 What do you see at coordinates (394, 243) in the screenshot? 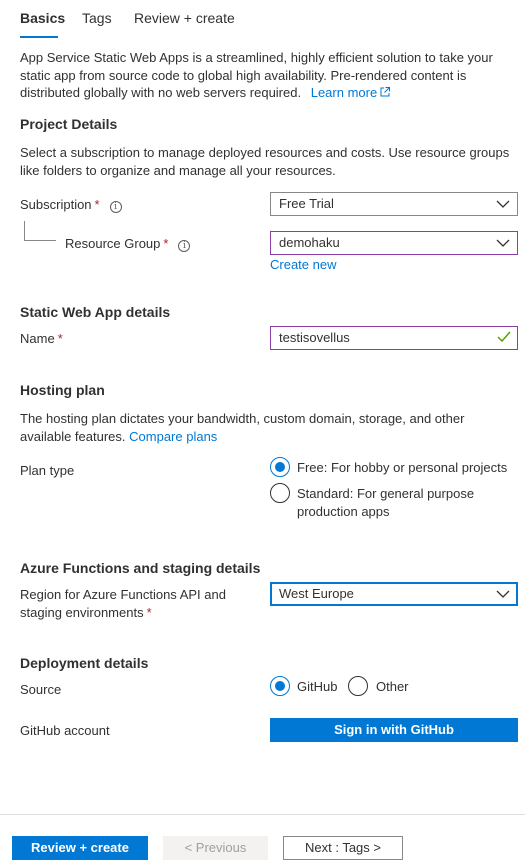
I see `resource-group-dropdown: demohaku` at bounding box center [394, 243].